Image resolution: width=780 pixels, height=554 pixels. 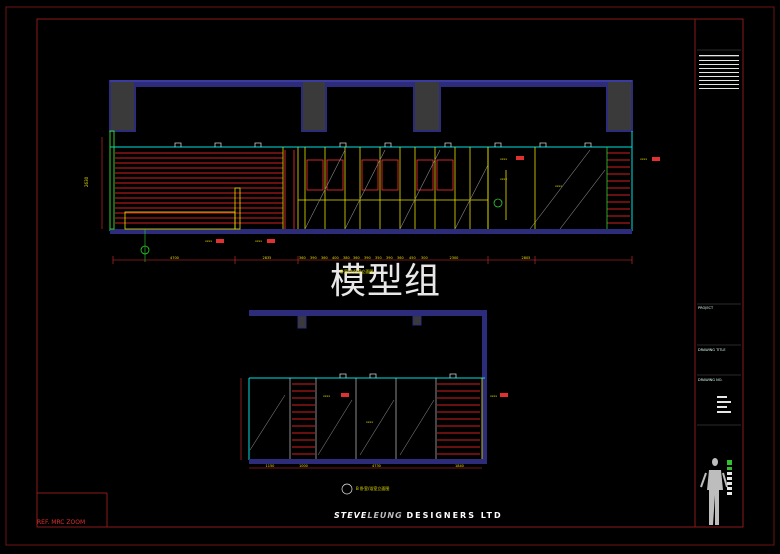 What do you see at coordinates (86, 181) in the screenshot?
I see `svg-text: 2630` at bounding box center [86, 181].